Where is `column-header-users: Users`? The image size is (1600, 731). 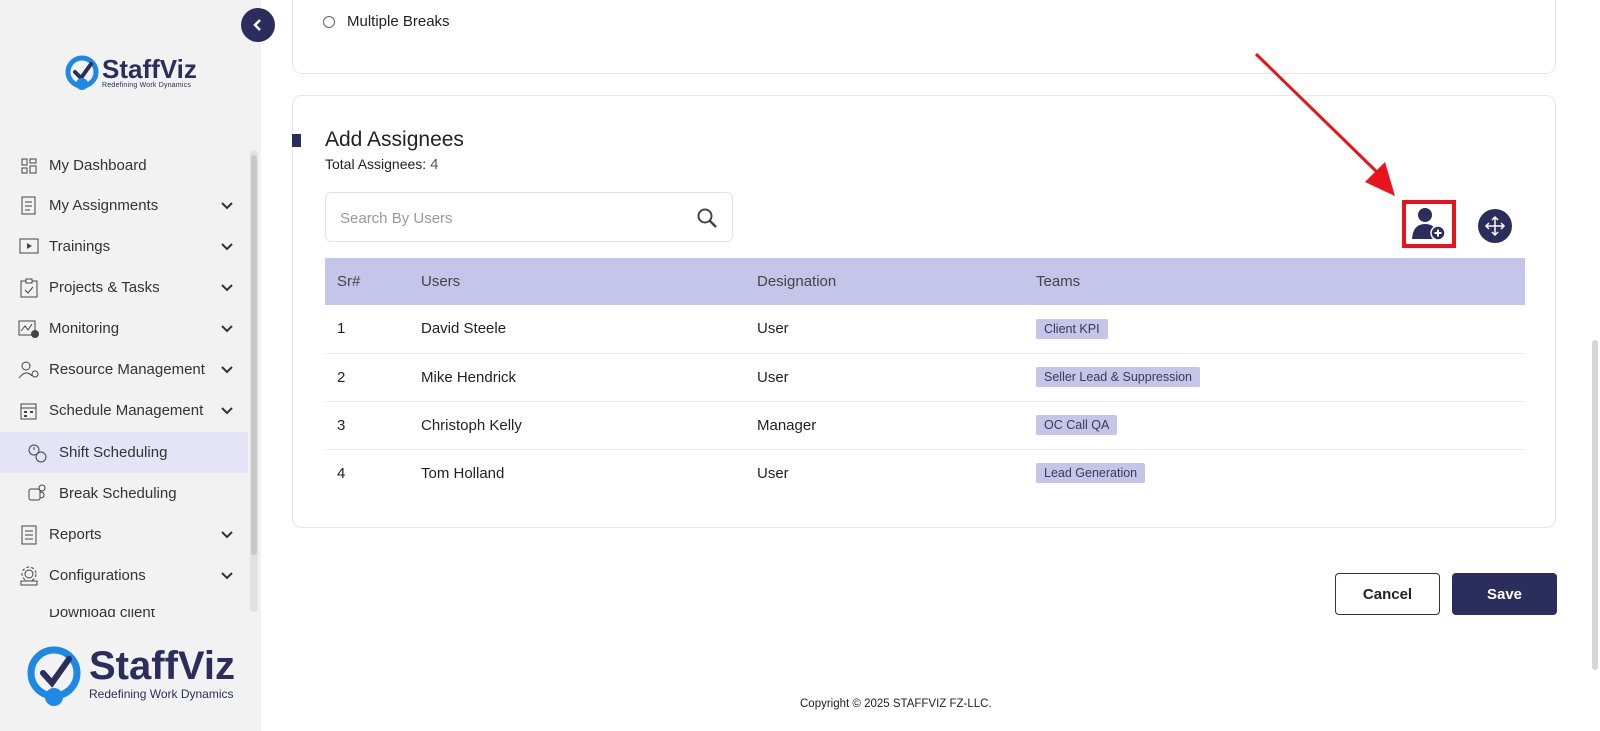 column-header-users: Users is located at coordinates (577, 281).